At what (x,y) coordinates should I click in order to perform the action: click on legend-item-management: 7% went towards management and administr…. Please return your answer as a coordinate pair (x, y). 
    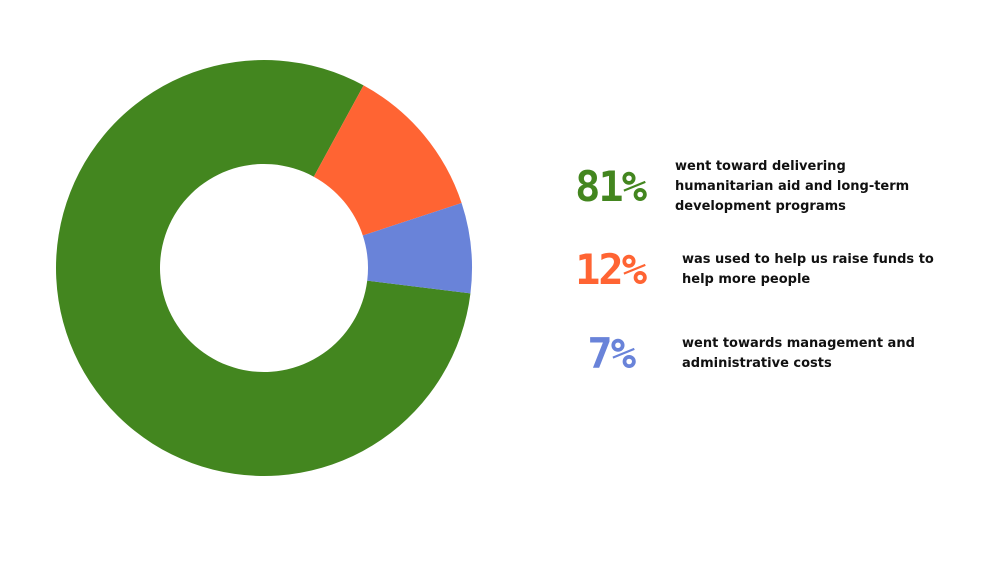
    Looking at the image, I should click on (770, 354).